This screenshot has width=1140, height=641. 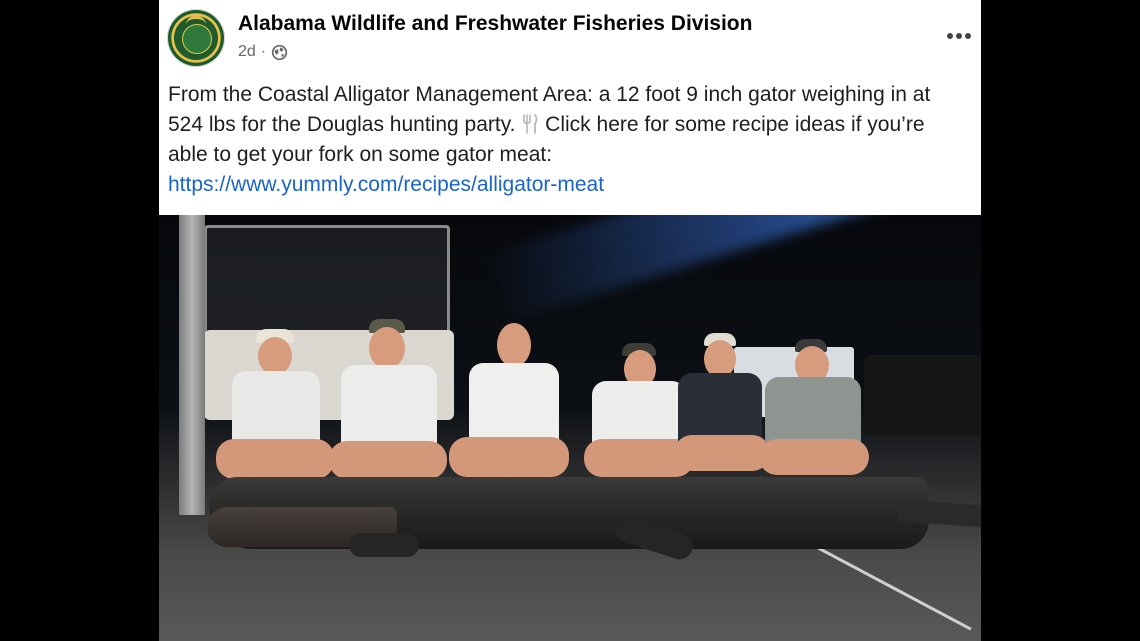 I want to click on globe-icon, so click(x=279, y=52).